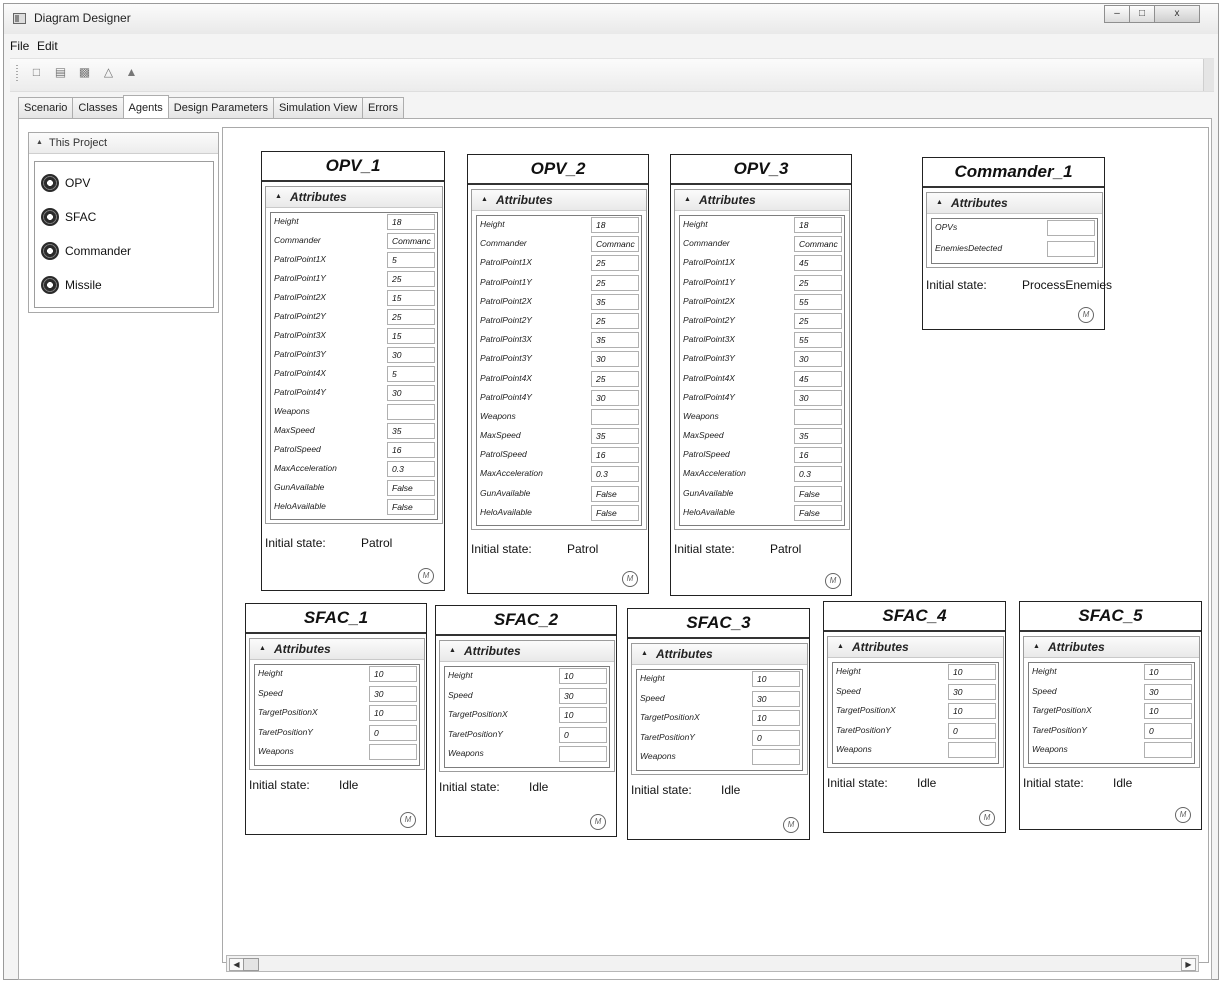  What do you see at coordinates (86, 251) in the screenshot?
I see `project-item-commander: Commander` at bounding box center [86, 251].